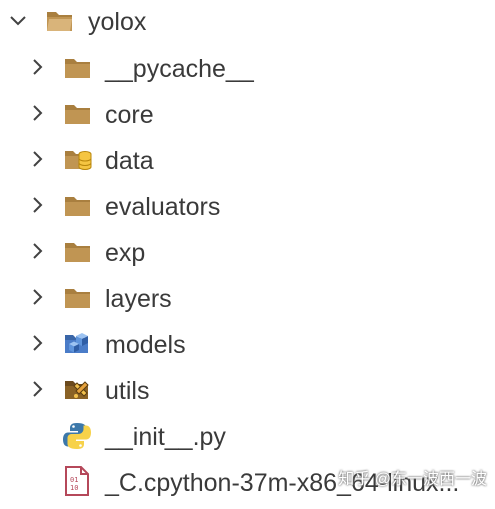 This screenshot has width=495, height=509. What do you see at coordinates (145, 345) in the screenshot?
I see `tree-label: models` at bounding box center [145, 345].